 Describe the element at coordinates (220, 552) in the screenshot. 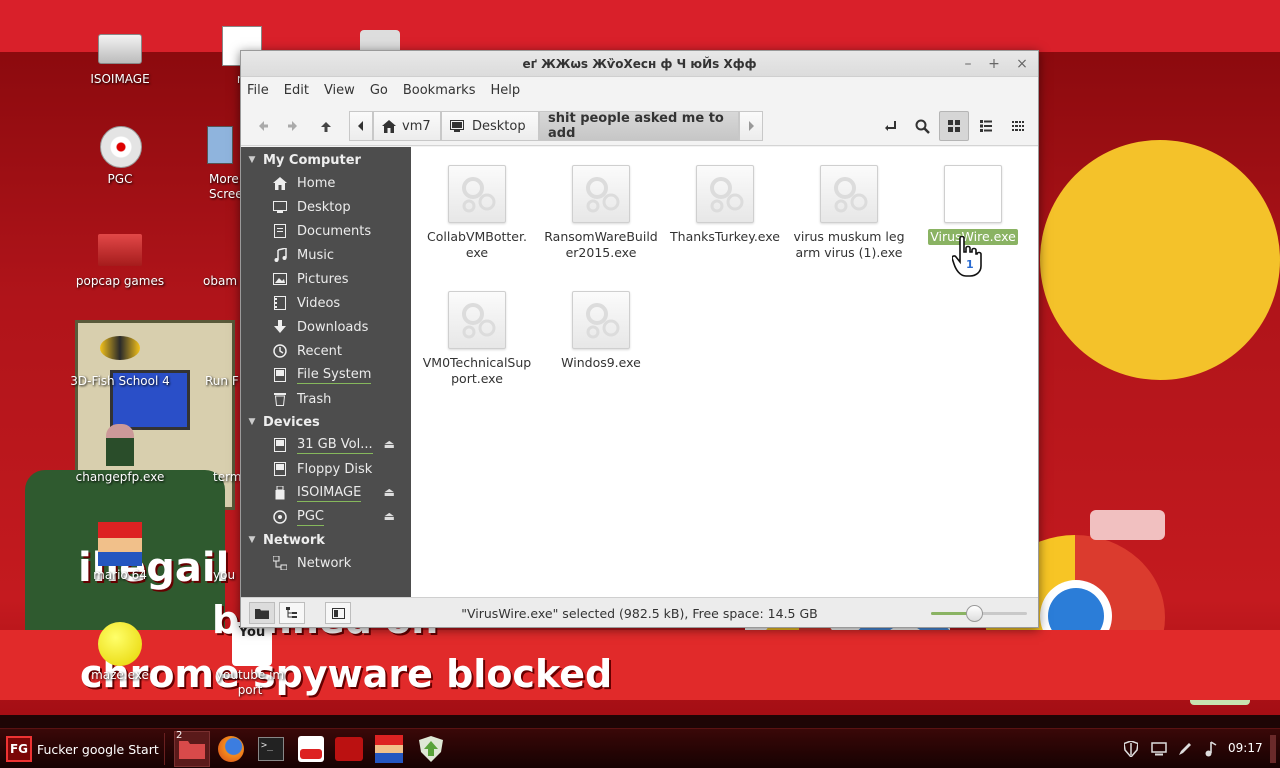

I see `desktop-icon-you: you` at that location.